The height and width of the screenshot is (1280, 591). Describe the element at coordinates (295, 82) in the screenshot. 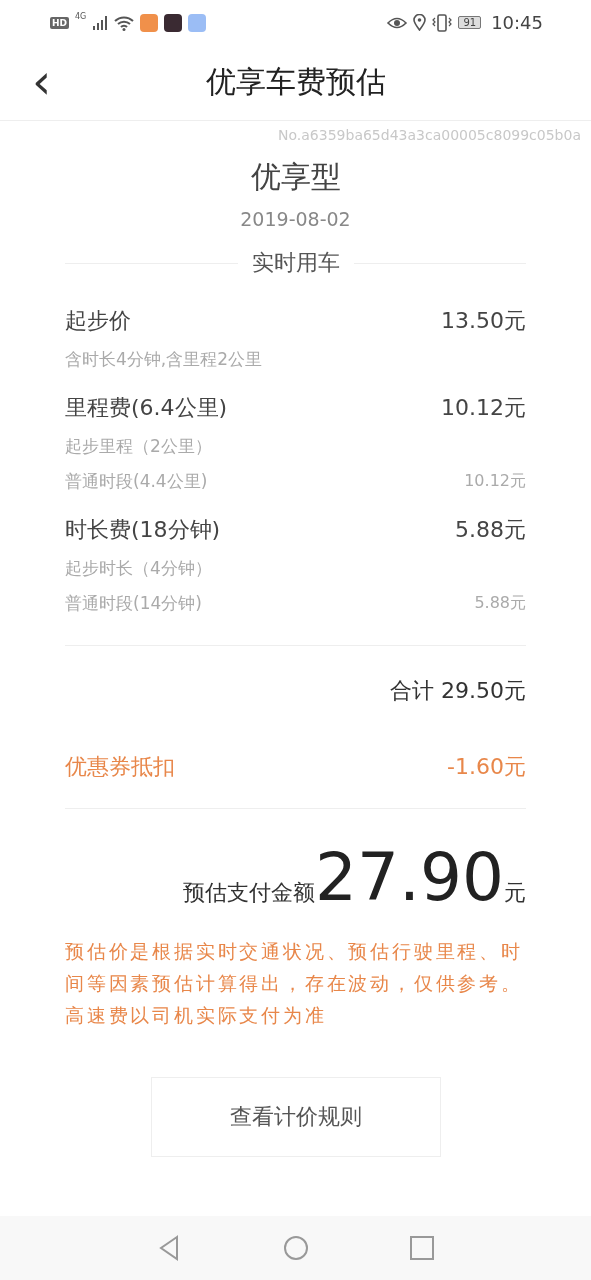

I see `page-title: 优享车费预估` at that location.